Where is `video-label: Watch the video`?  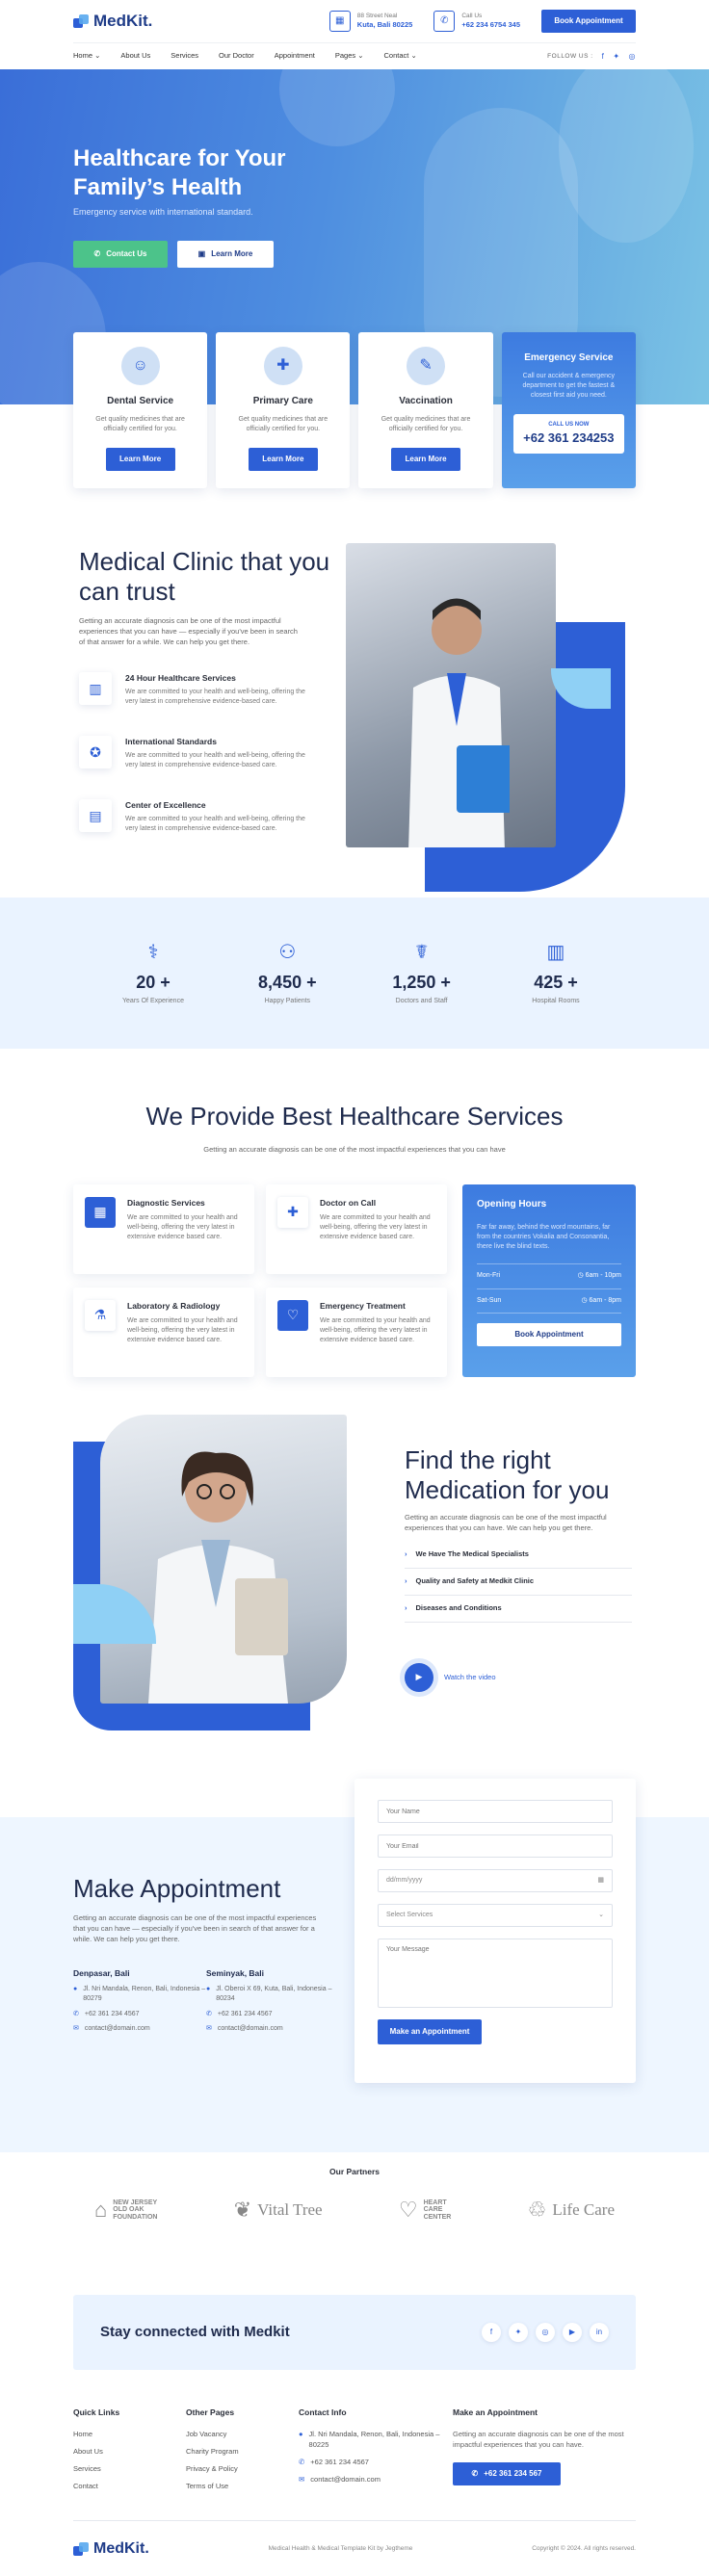
video-label: Watch the video is located at coordinates (470, 1676).